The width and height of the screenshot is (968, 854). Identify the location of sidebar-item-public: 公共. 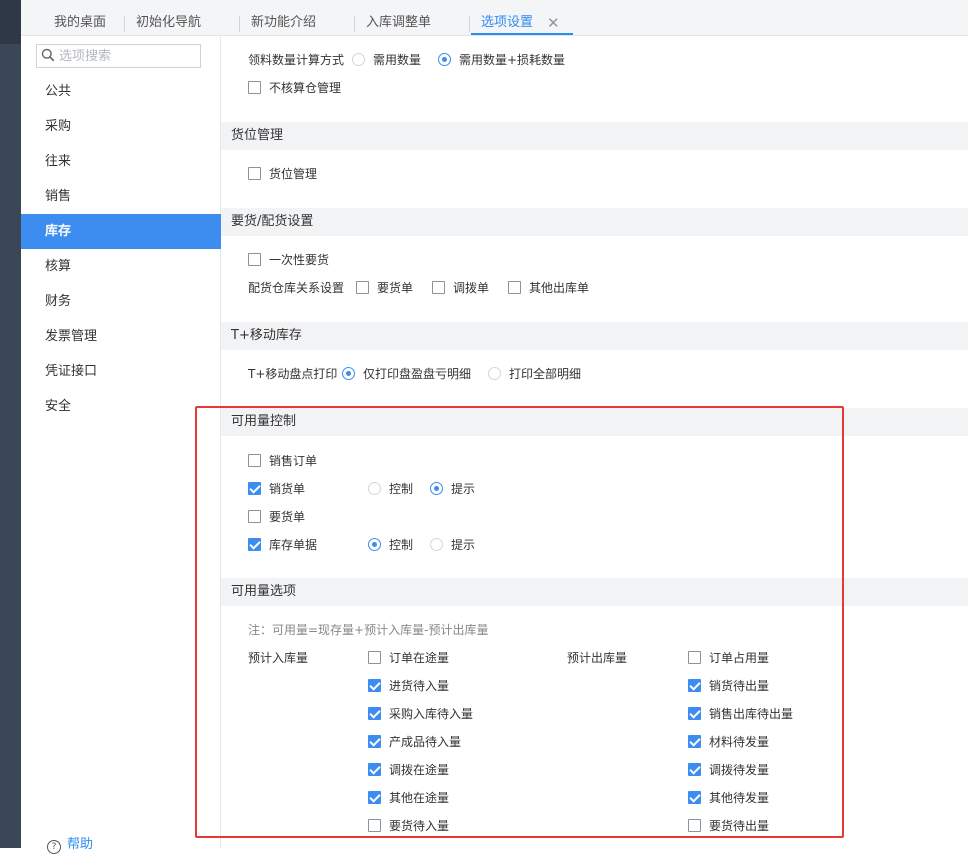
(121, 91).